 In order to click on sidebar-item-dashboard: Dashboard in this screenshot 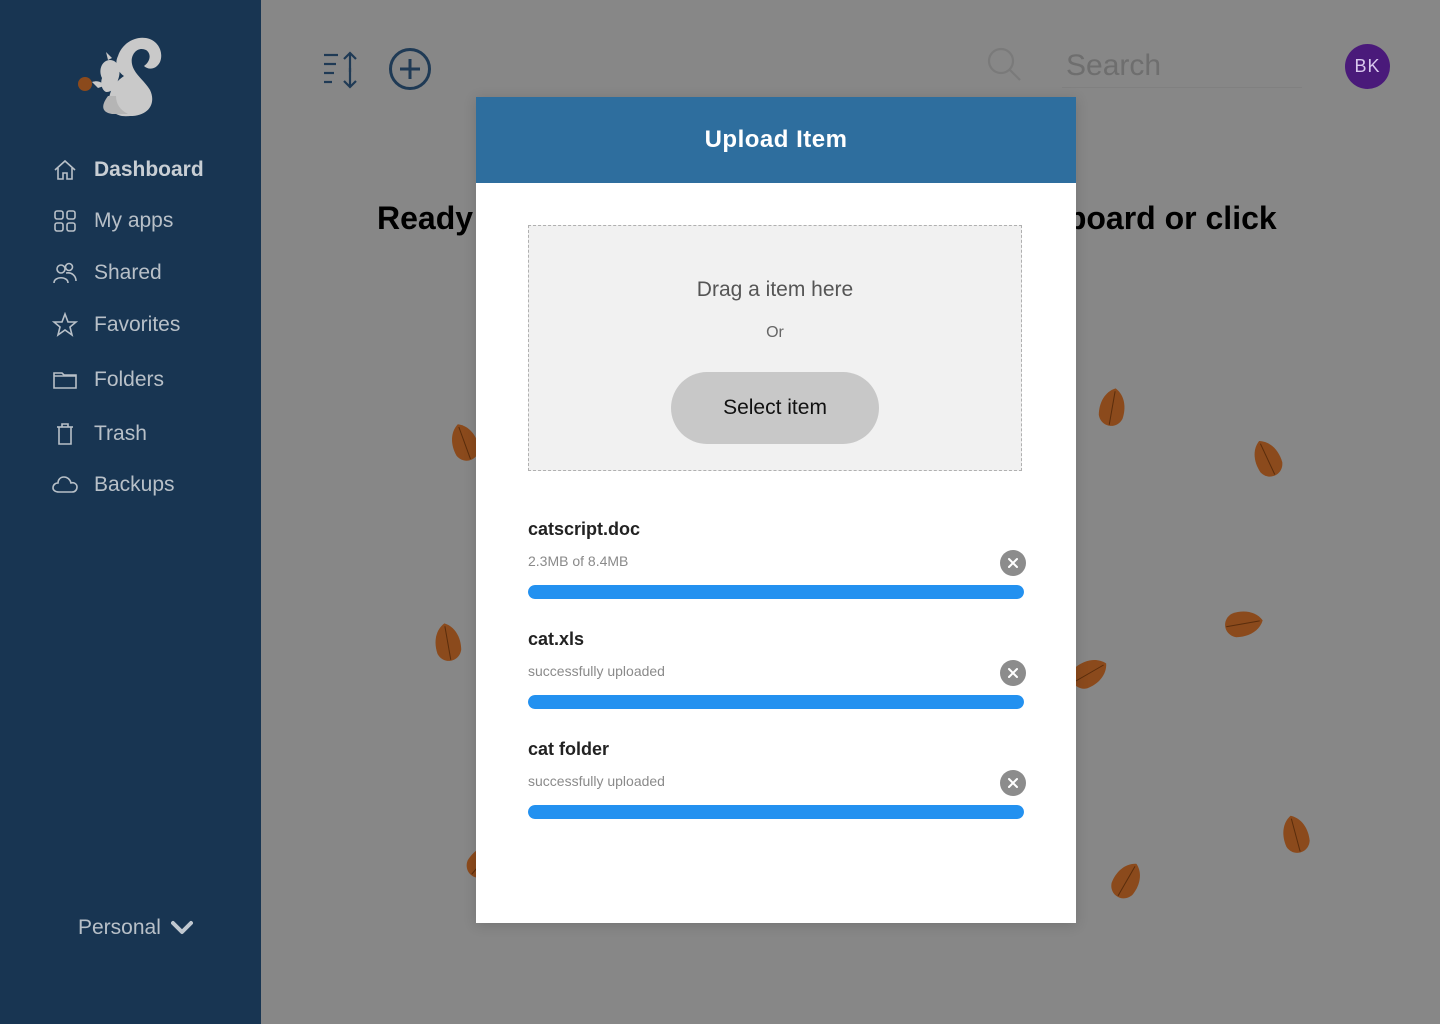, I will do `click(128, 170)`.